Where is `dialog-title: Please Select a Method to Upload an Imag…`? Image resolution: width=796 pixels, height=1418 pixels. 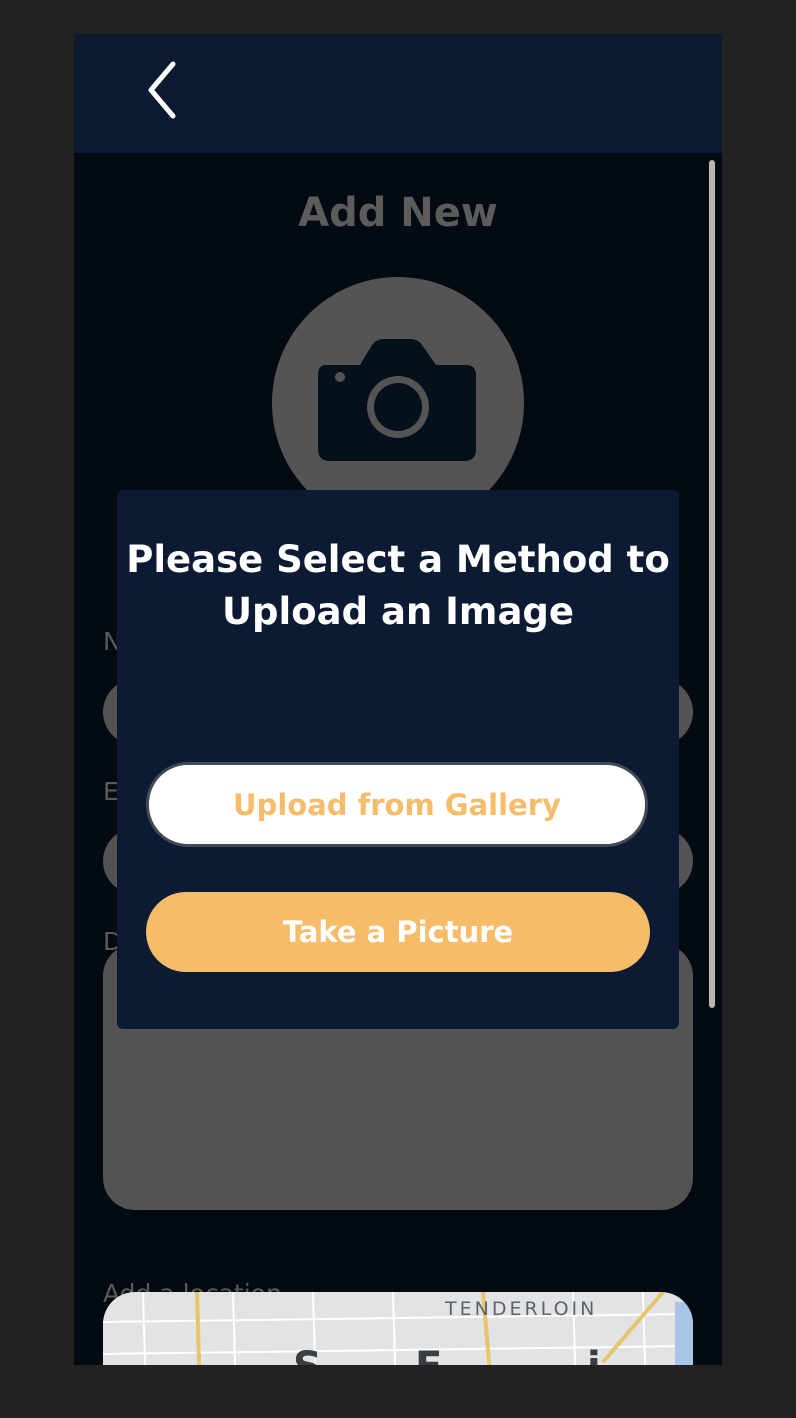
dialog-title: Please Select a Method to Upload an Imag… is located at coordinates (398, 585).